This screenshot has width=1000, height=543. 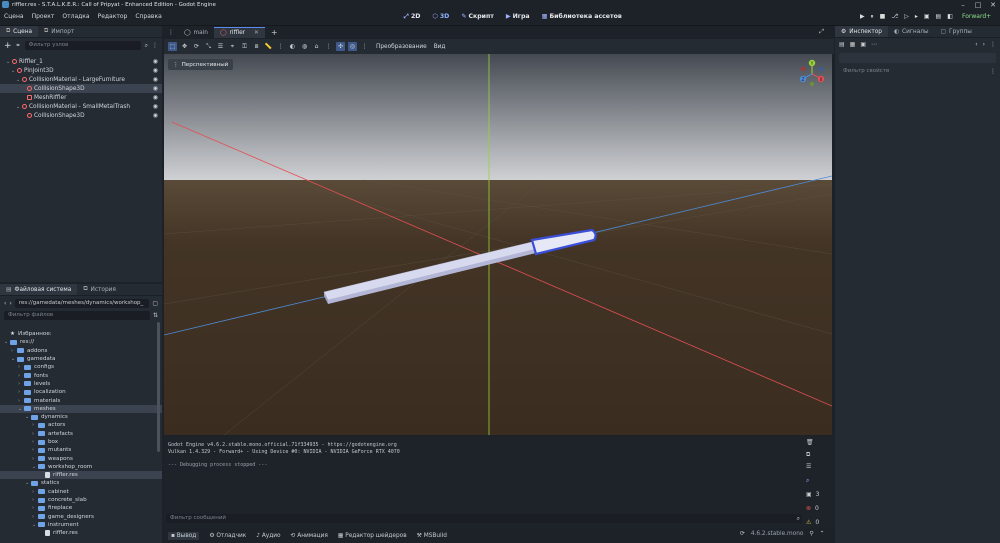 What do you see at coordinates (77, 315) in the screenshot?
I see `file-filter-input: Фильтр файлов` at bounding box center [77, 315].